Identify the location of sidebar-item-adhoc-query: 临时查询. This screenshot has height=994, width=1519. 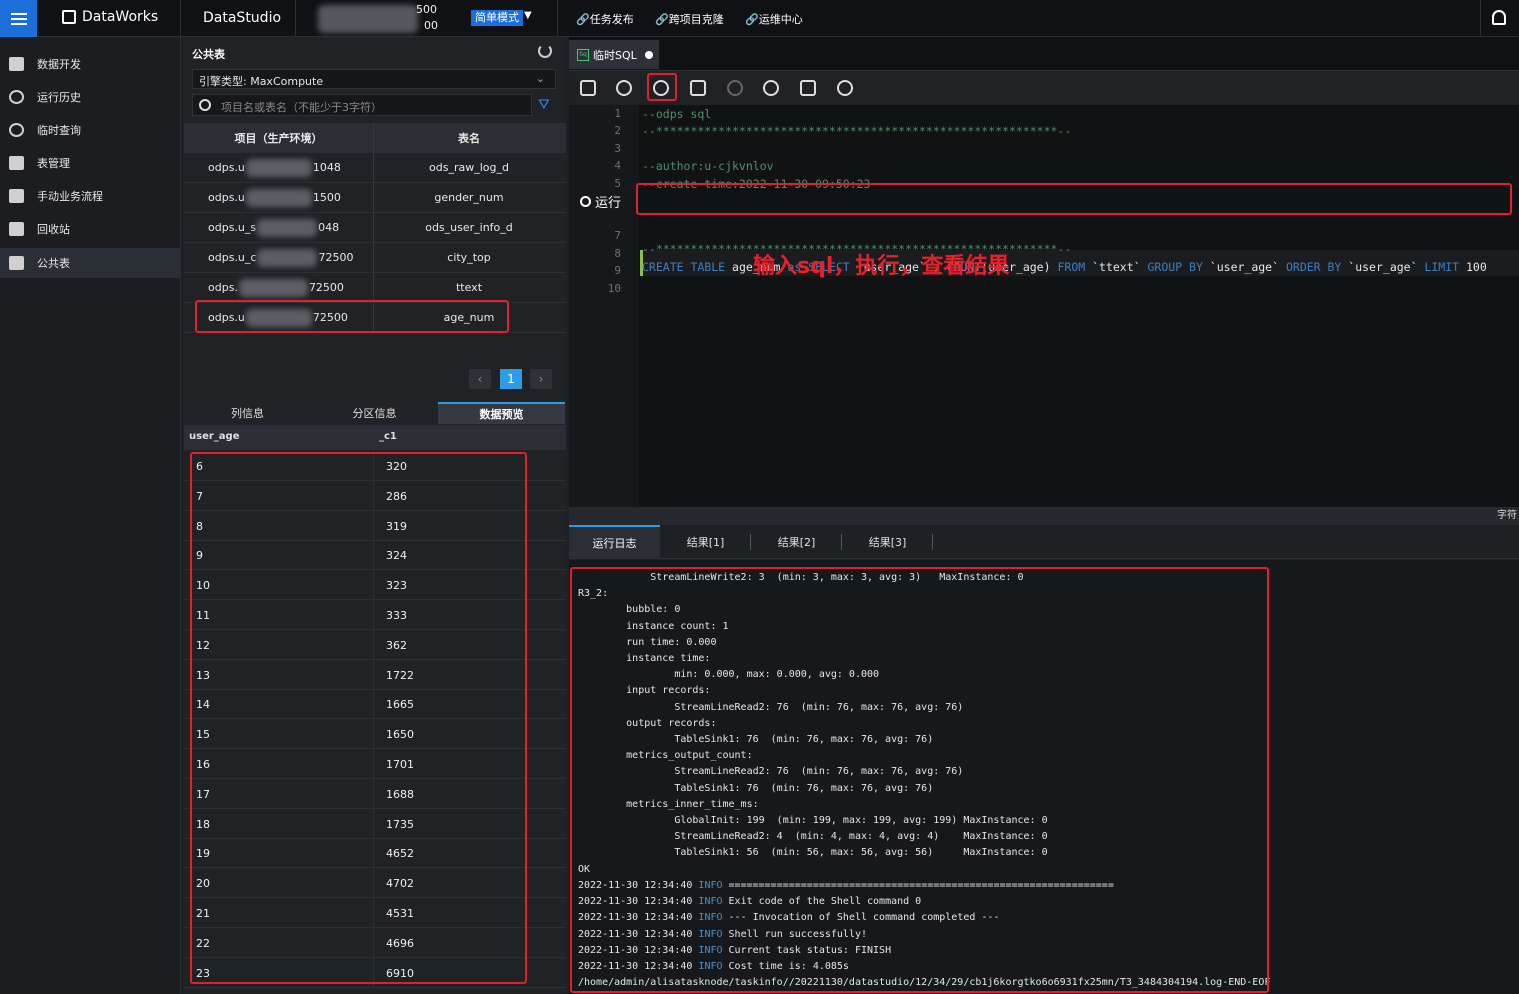
(90, 130).